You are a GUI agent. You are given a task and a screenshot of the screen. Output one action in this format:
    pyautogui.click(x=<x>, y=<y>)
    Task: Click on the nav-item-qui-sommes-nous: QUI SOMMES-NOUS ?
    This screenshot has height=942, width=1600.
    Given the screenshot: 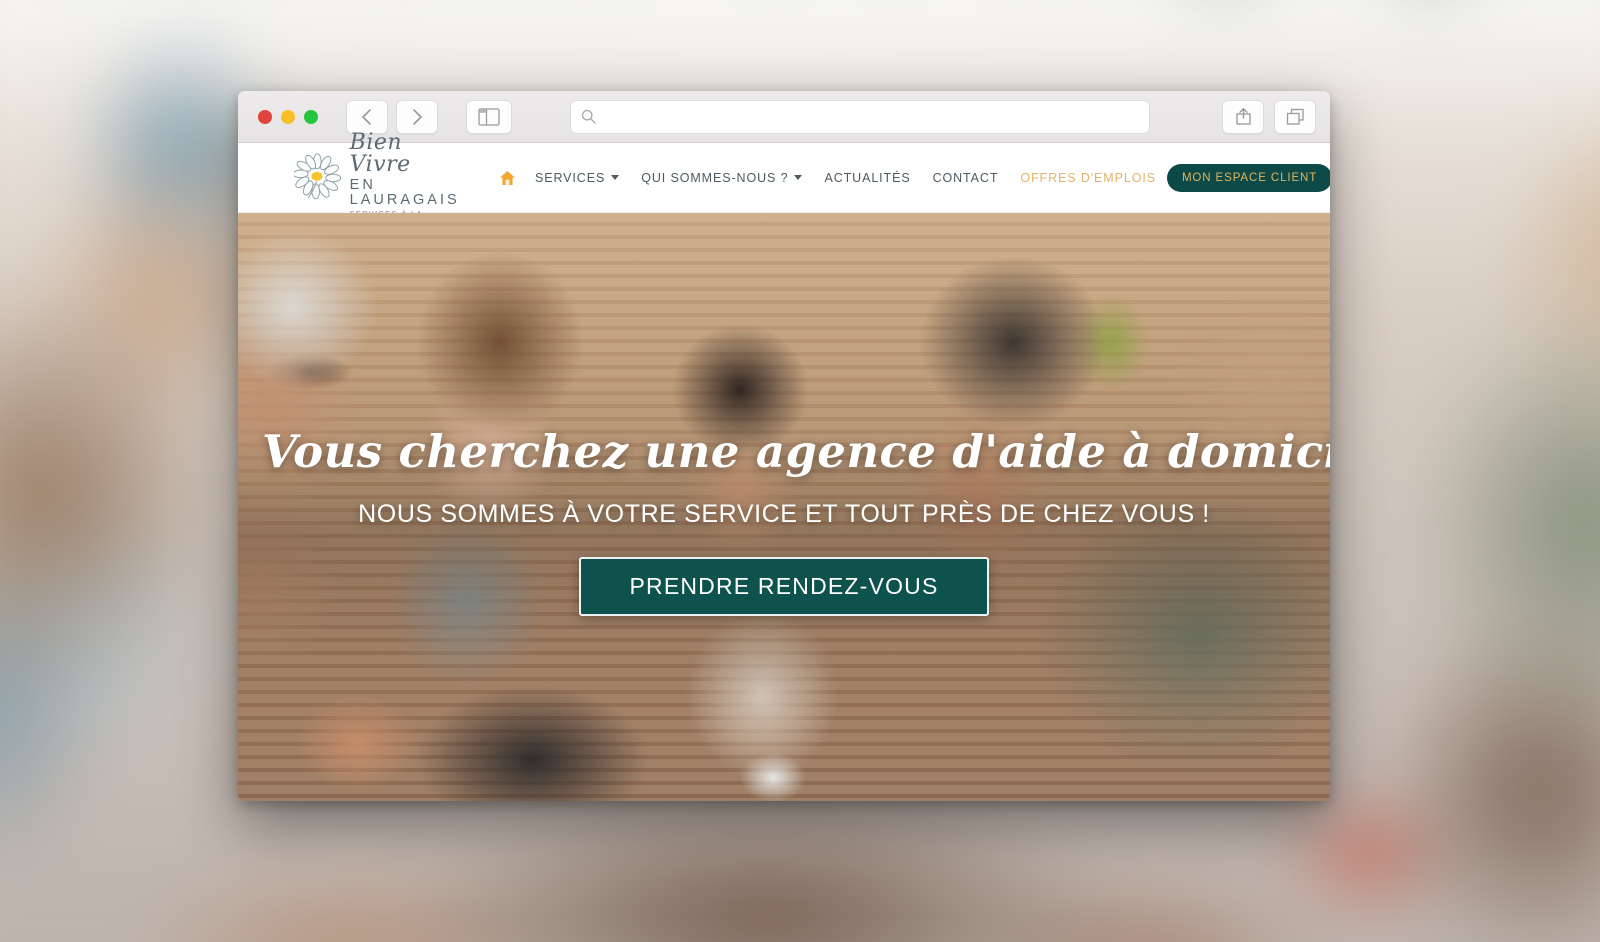 What is the action you would take?
    pyautogui.click(x=721, y=178)
    